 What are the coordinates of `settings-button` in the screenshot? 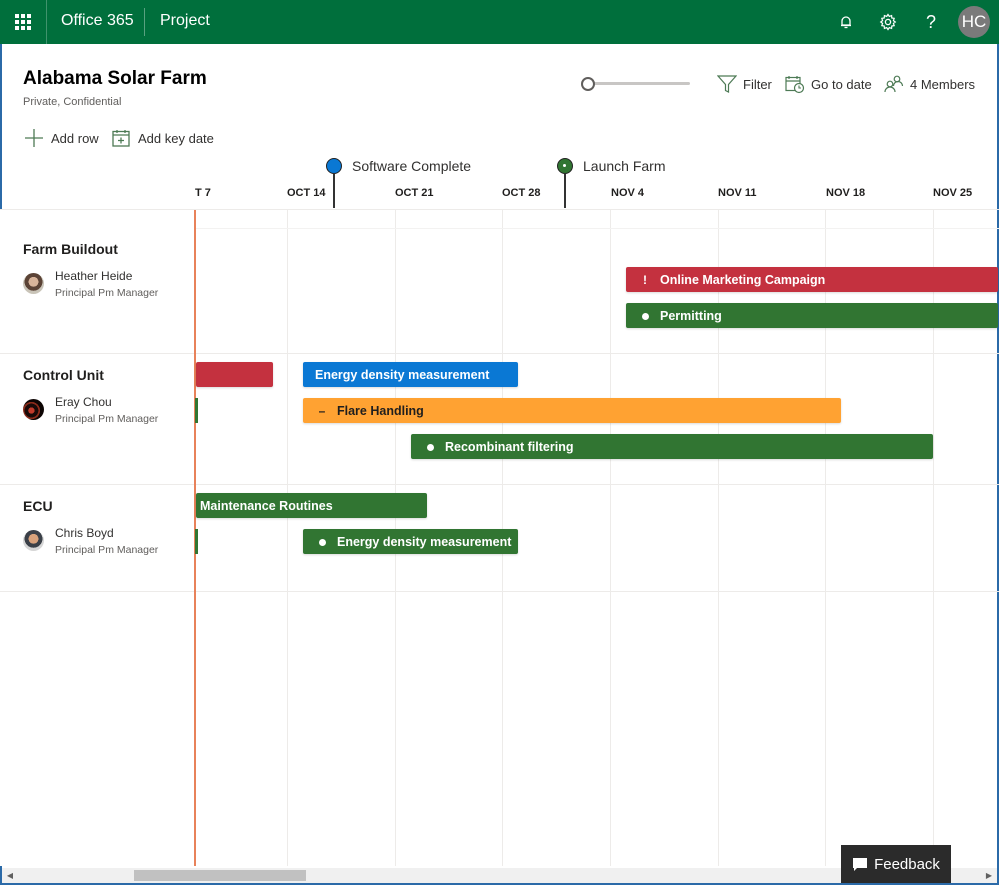 It's located at (888, 22).